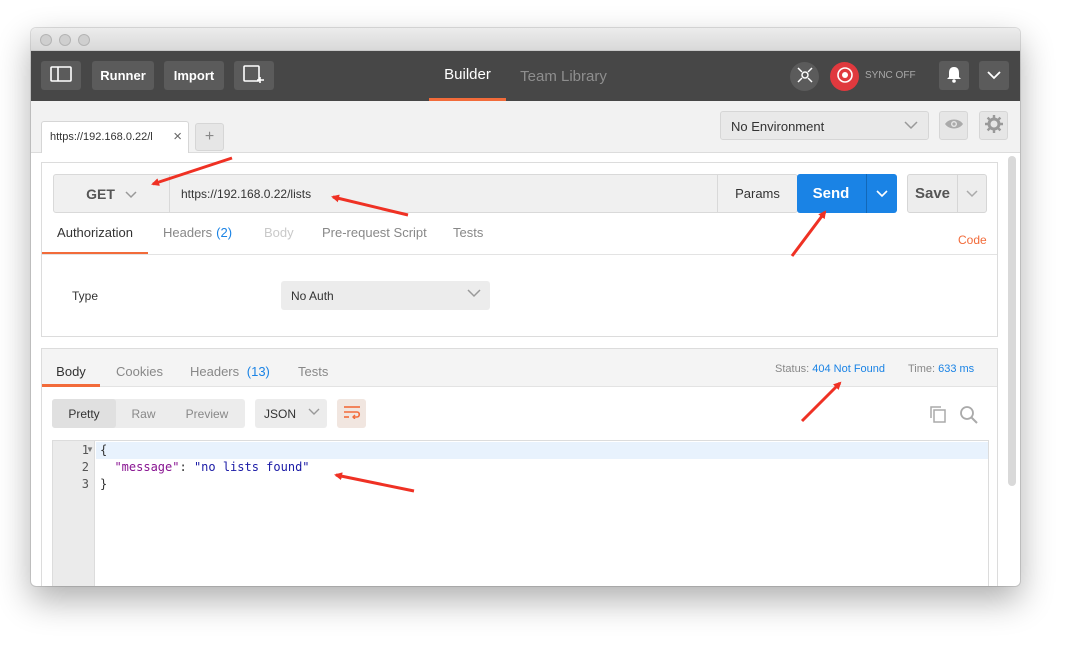  I want to click on url-bar: GET https://192.168.0.22/lists Params, so click(425, 193).